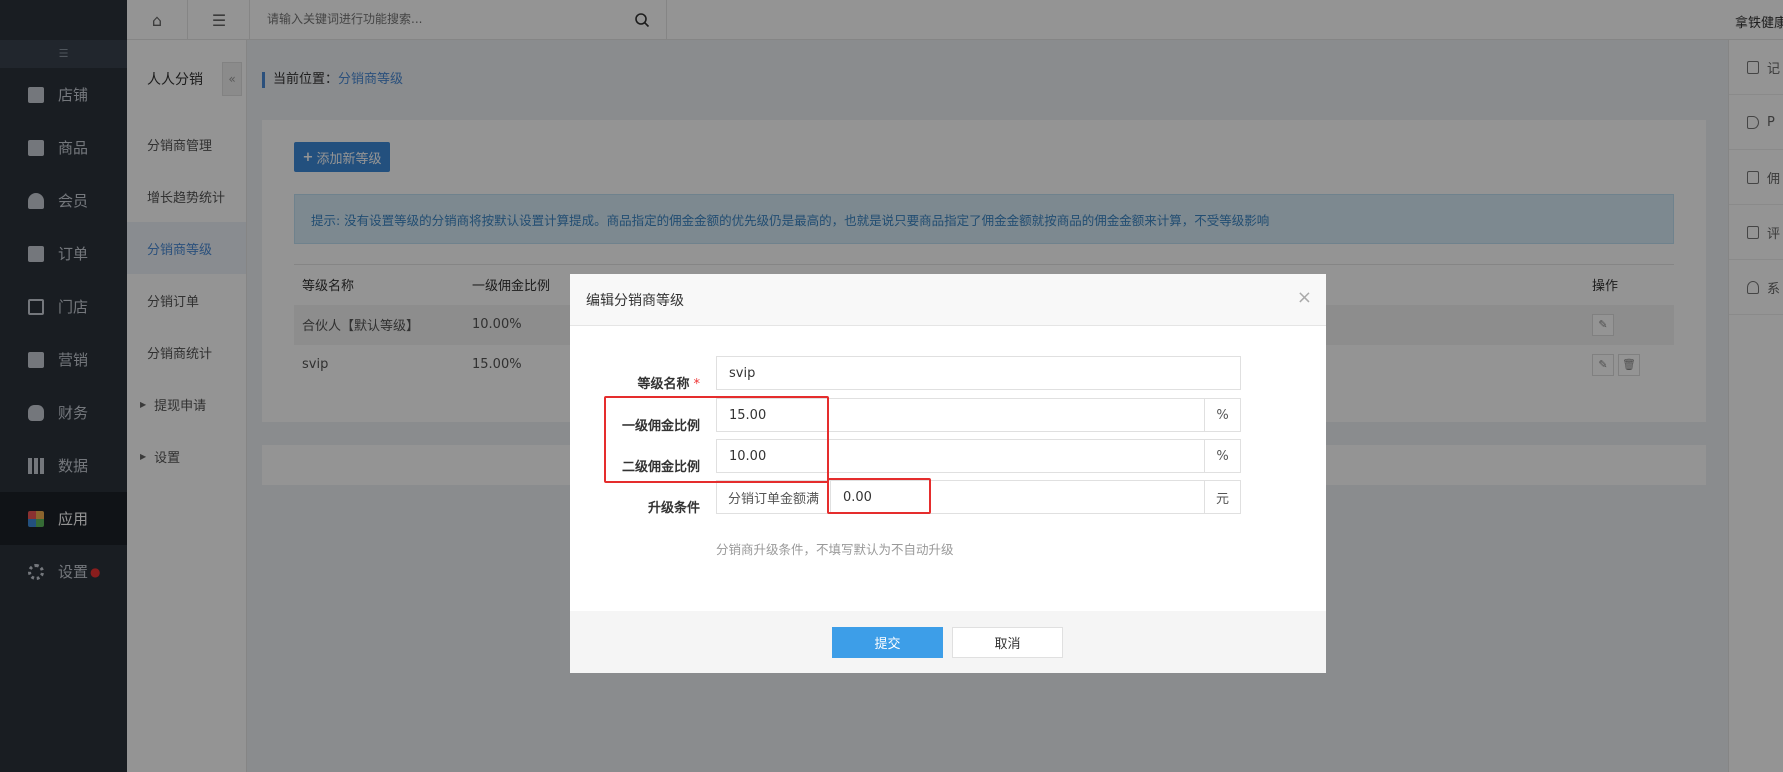  What do you see at coordinates (697, 384) in the screenshot?
I see `required-marker: *` at bounding box center [697, 384].